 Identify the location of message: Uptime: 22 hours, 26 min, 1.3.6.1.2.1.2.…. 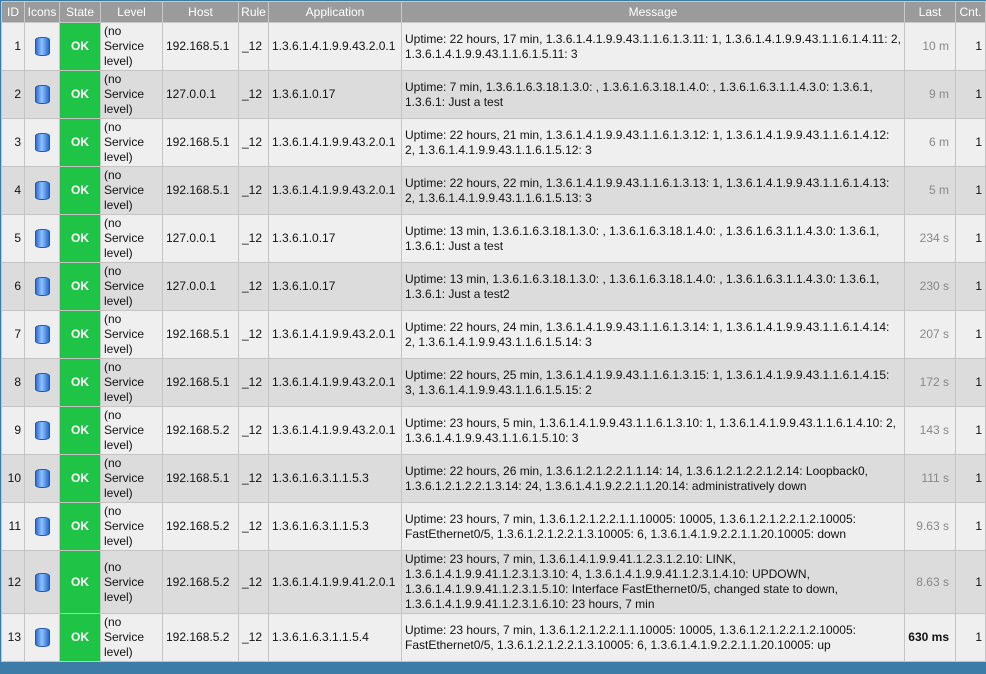
(653, 478).